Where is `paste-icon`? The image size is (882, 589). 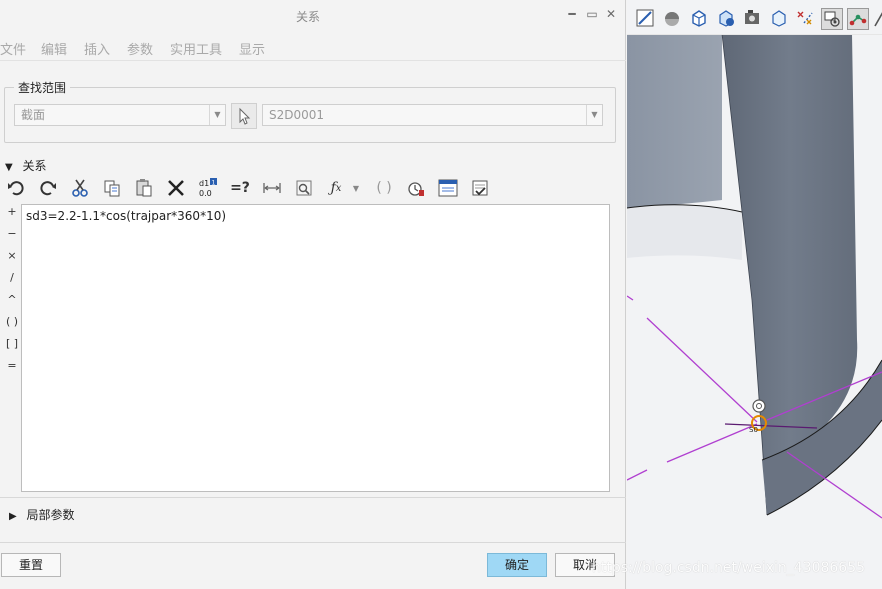 paste-icon is located at coordinates (144, 188).